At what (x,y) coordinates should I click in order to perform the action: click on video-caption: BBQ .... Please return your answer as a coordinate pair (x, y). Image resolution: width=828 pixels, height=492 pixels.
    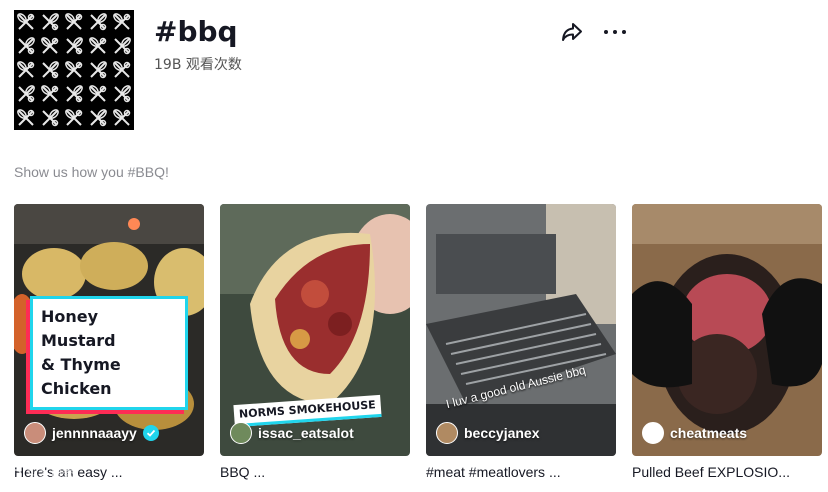
    Looking at the image, I should click on (315, 472).